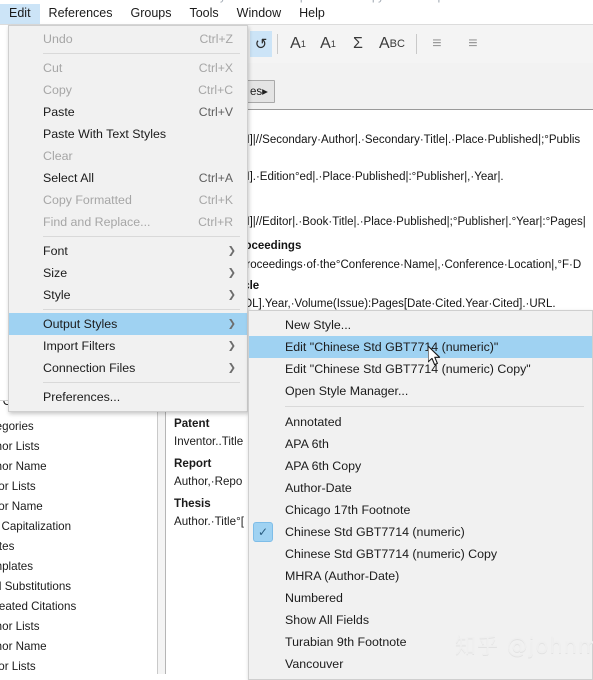  I want to click on style-menu-item-label: Vancouver, so click(314, 664).